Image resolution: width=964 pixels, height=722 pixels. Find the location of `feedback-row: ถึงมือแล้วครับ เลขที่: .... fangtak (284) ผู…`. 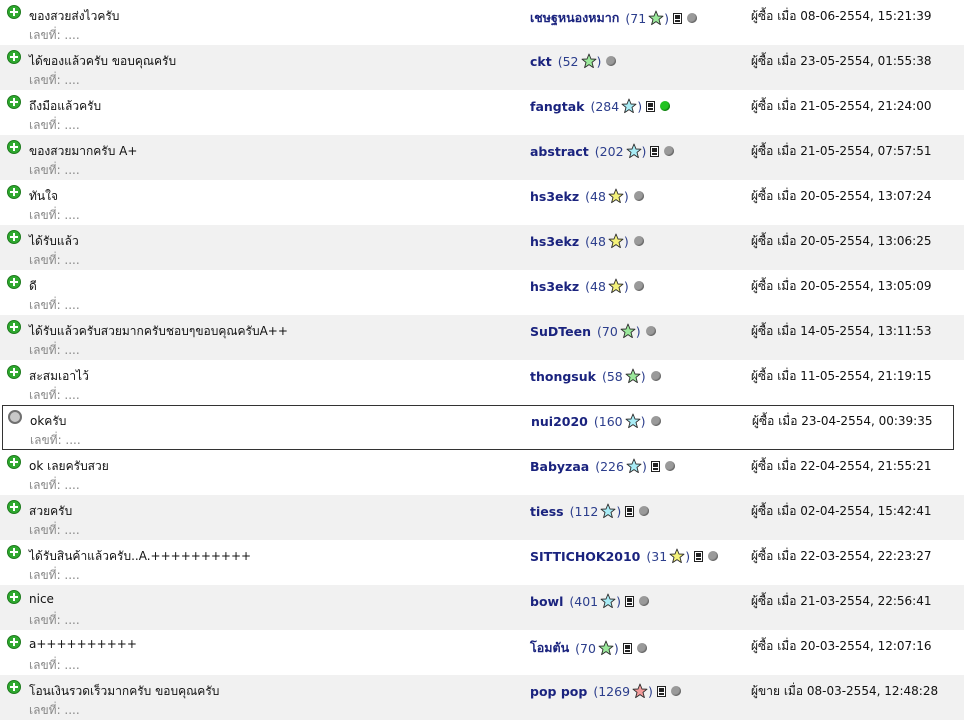

feedback-row: ถึงมือแล้วครับ เลขที่: .... fangtak (284) ผู… is located at coordinates (482, 112).